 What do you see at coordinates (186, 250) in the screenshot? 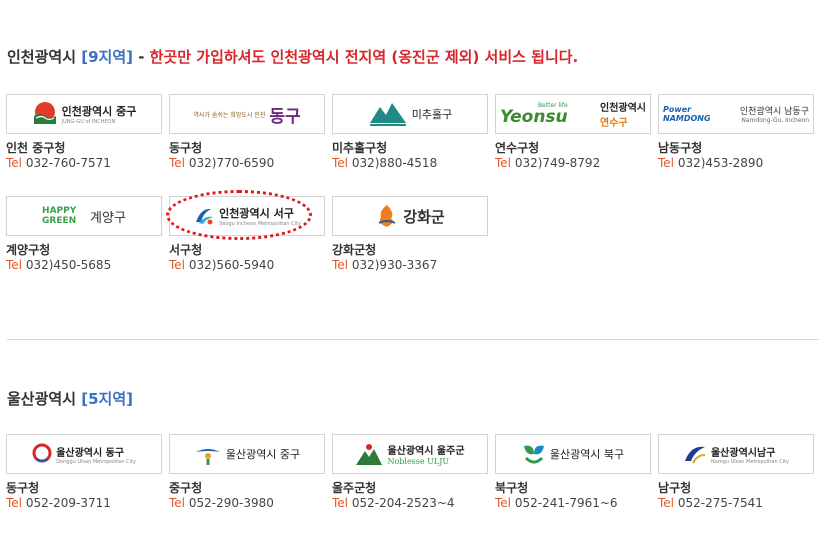
I see `office-name: 서구청` at bounding box center [186, 250].